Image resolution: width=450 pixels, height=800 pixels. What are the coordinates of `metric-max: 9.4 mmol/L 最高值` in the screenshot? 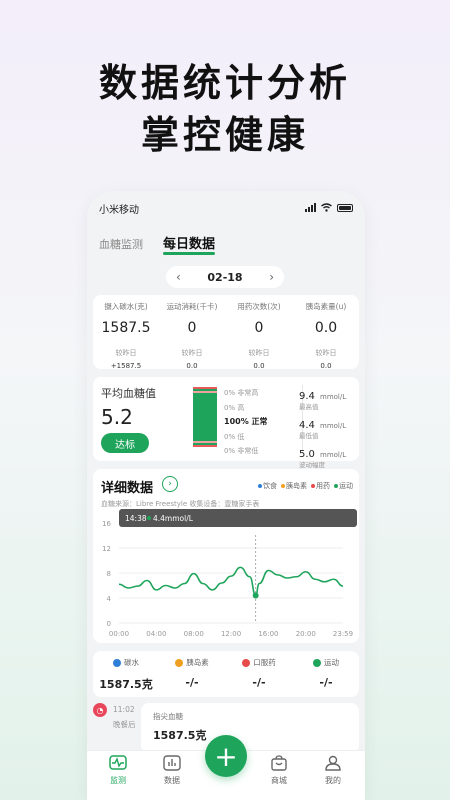 It's located at (325, 397).